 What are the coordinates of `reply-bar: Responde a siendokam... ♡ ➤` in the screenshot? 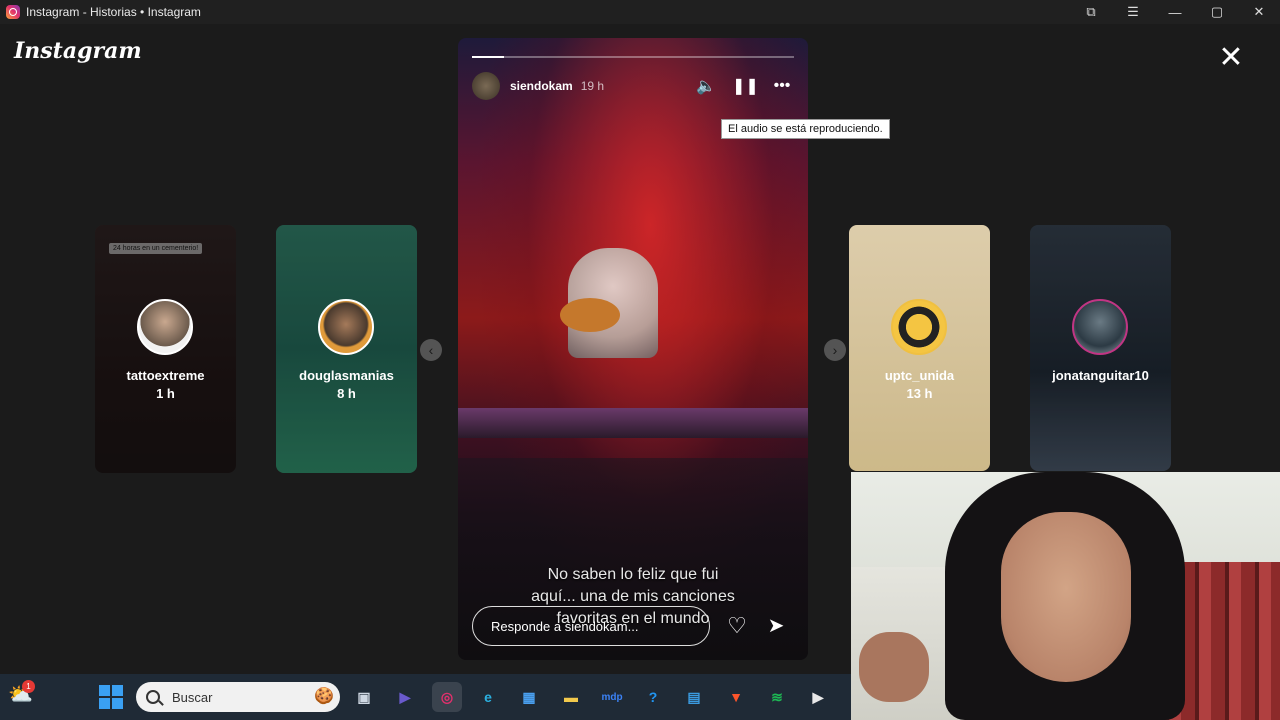 It's located at (631, 626).